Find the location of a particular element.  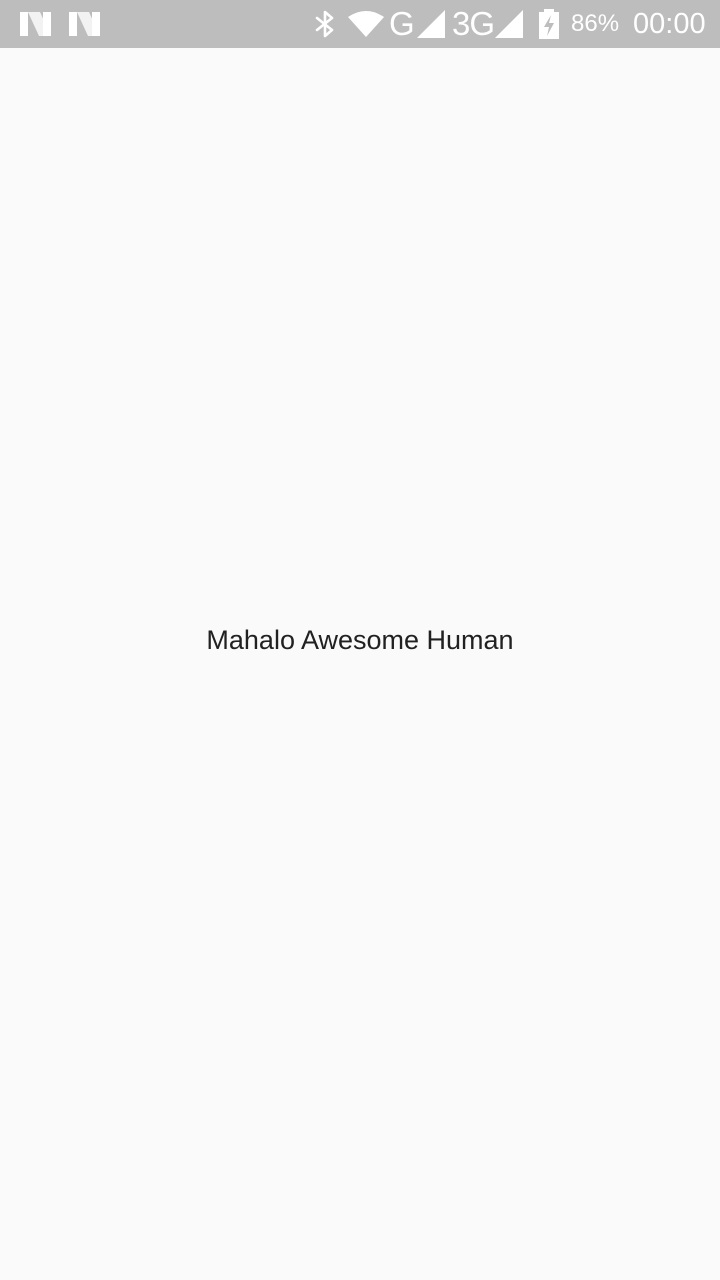

network-type-label: G is located at coordinates (402, 23).